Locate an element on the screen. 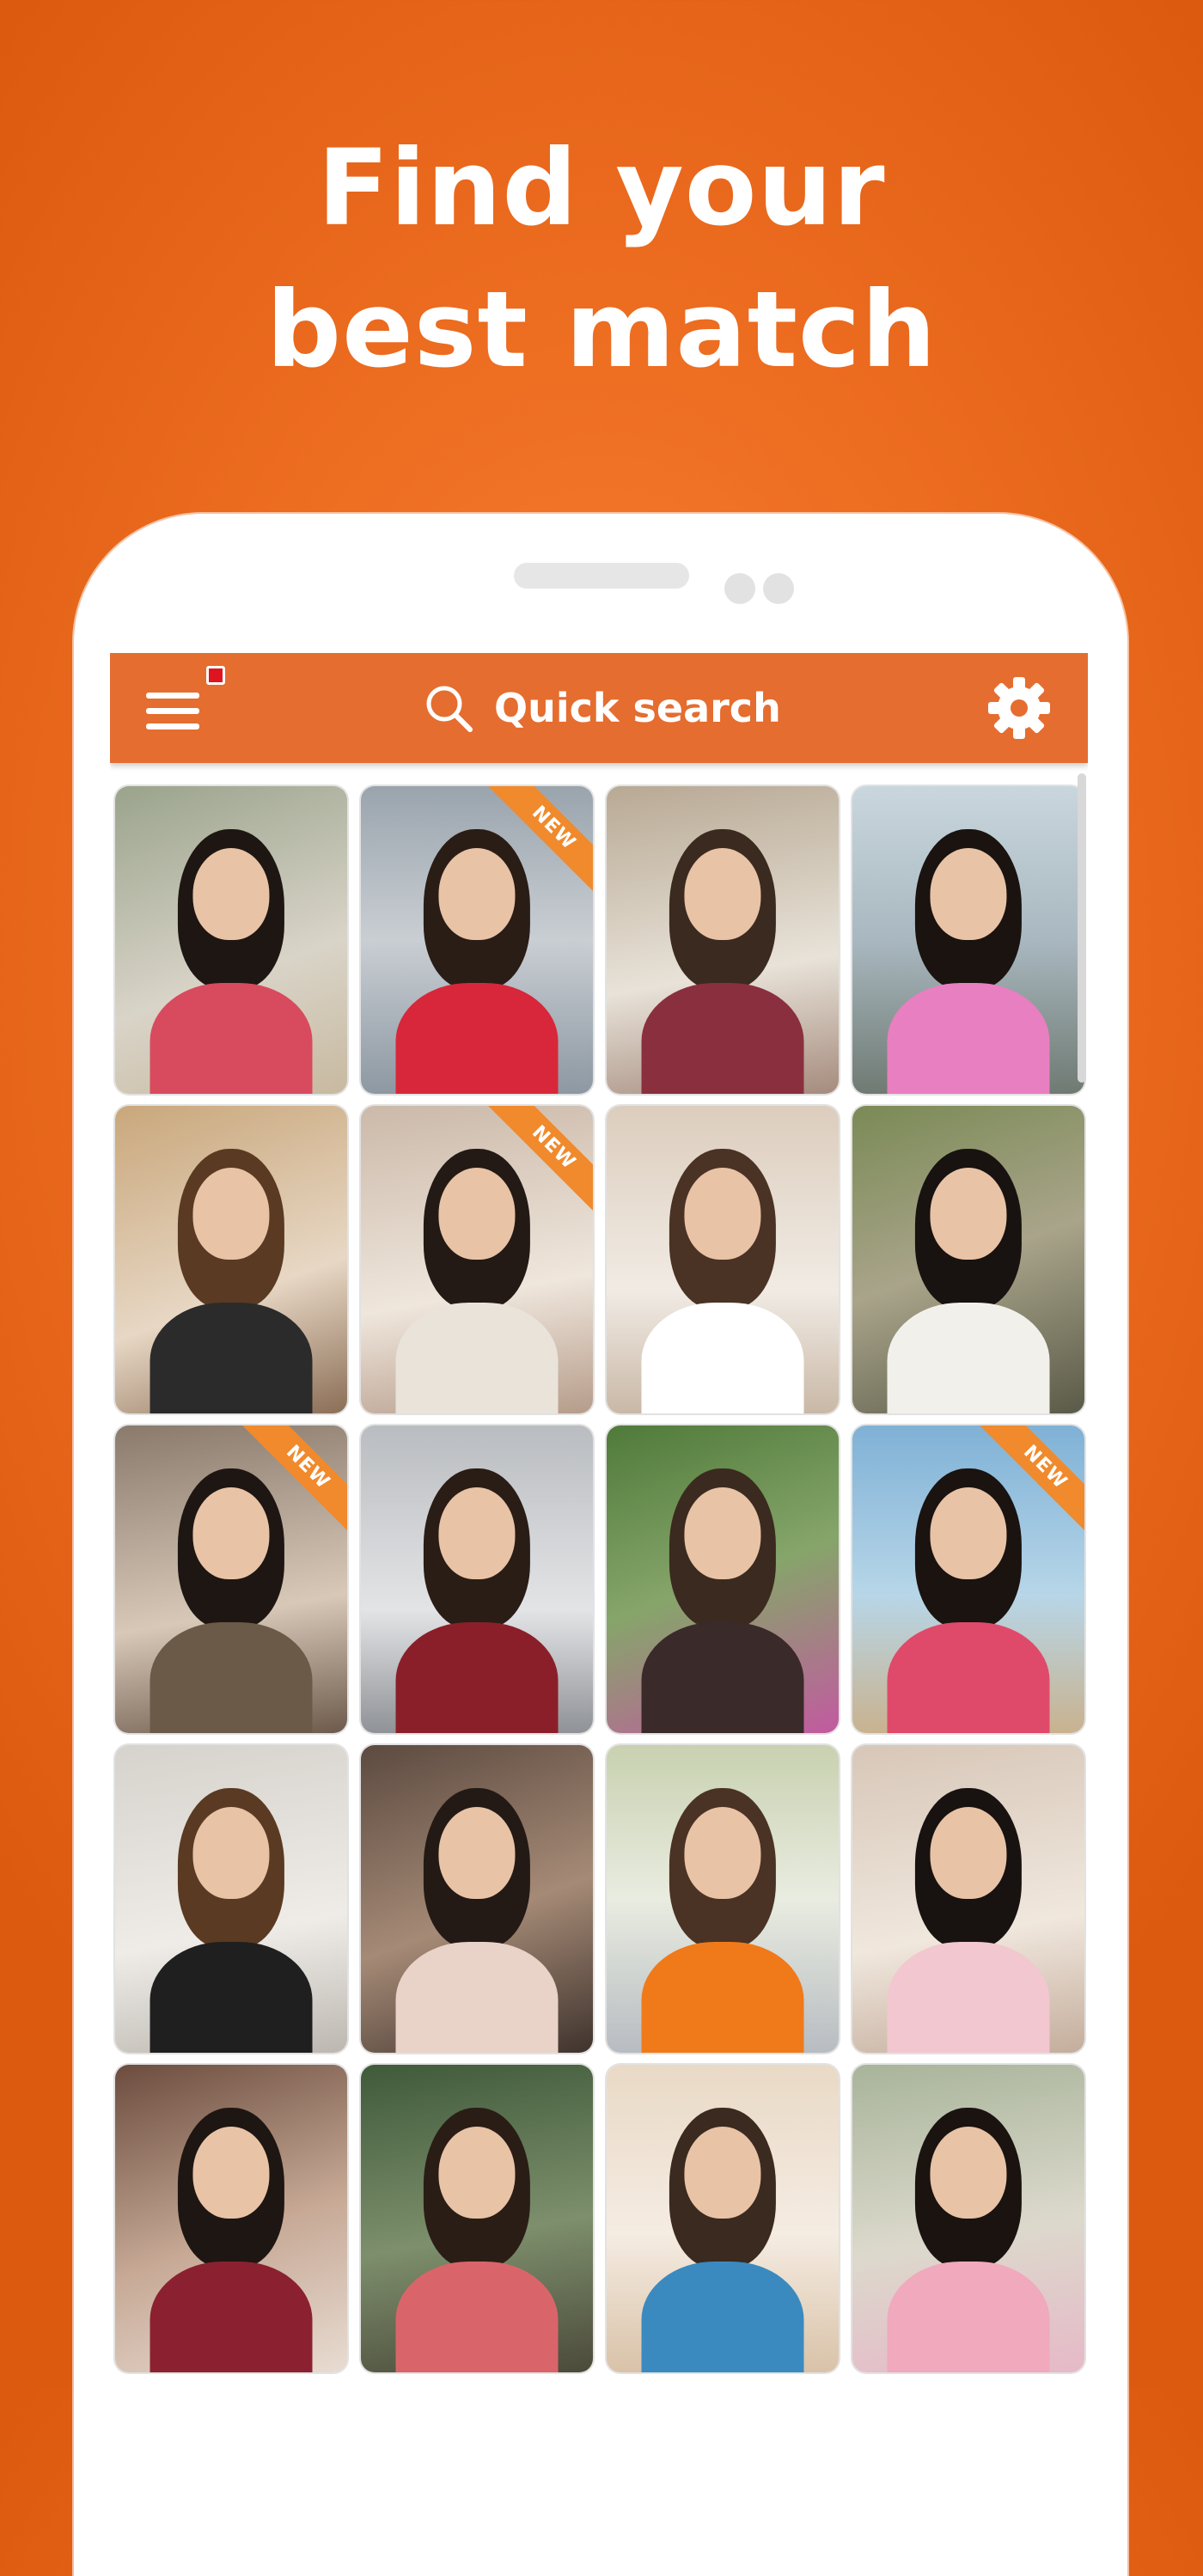 The width and height of the screenshot is (1203, 2576). phone-camera is located at coordinates (740, 588).